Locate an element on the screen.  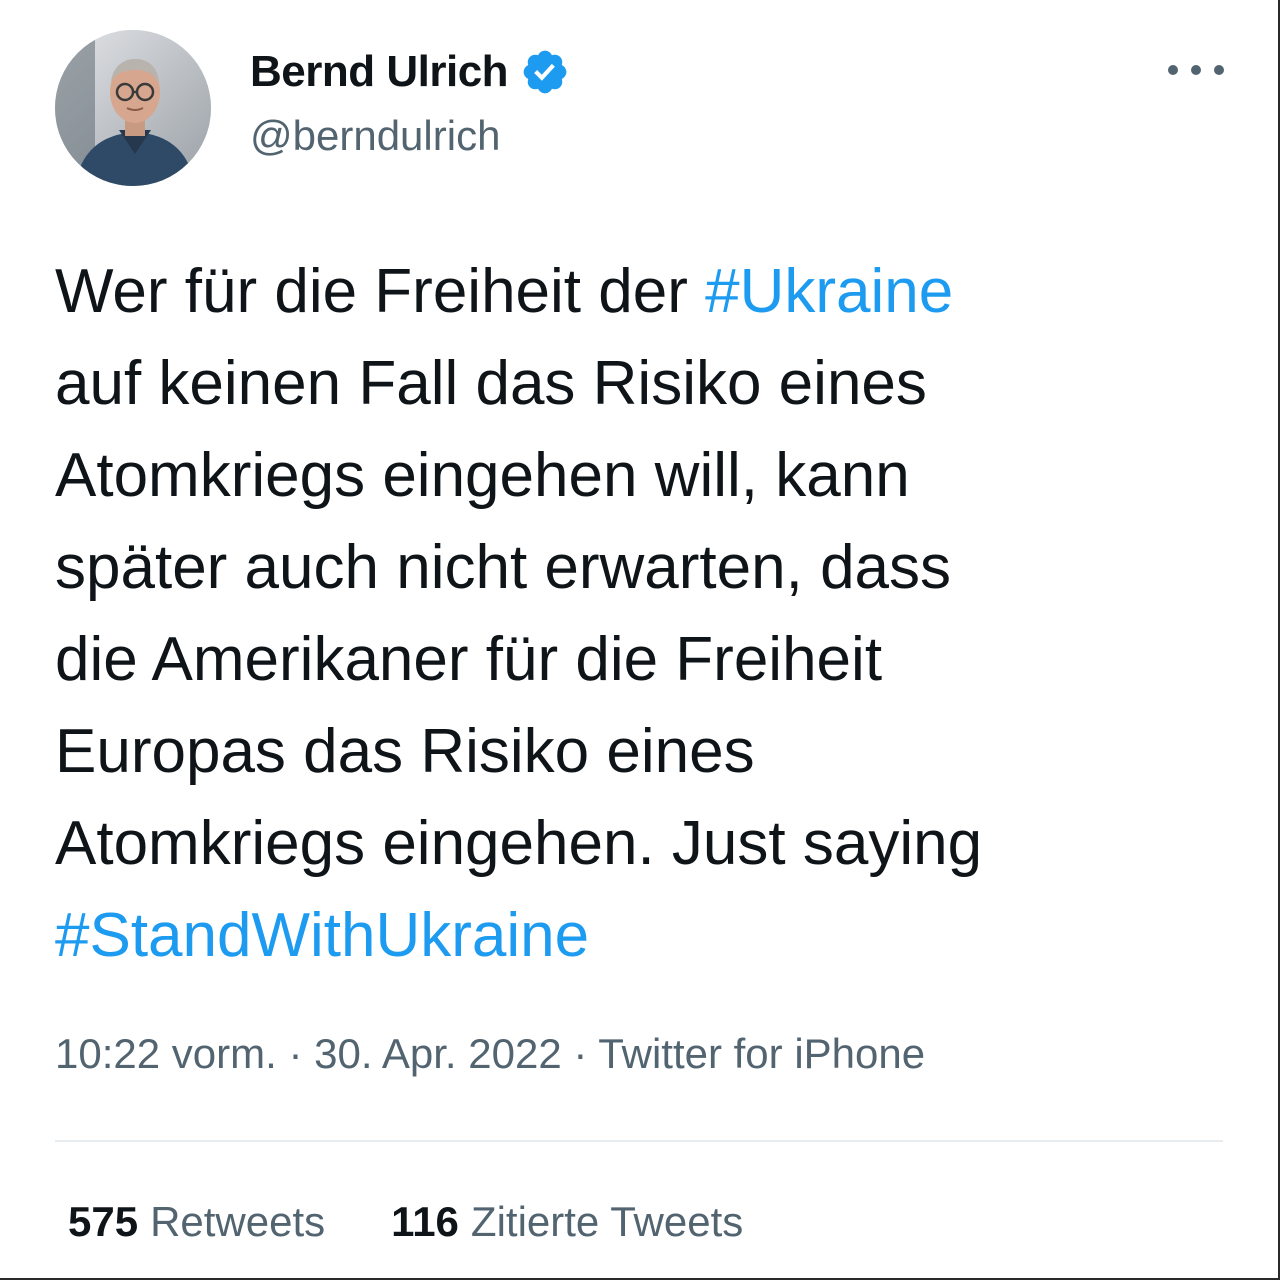
tweet-time: 10:22 vorm. is located at coordinates (166, 1053).